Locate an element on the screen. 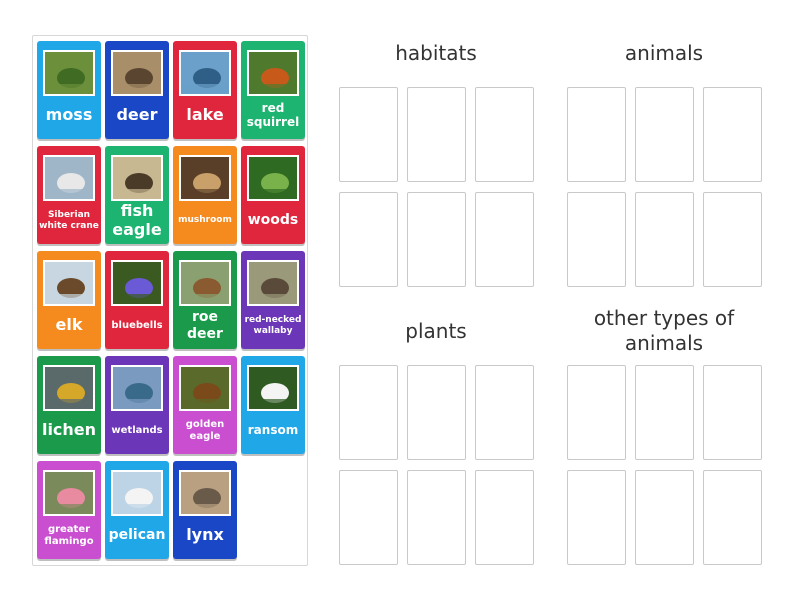 The image size is (800, 600). woods-photo is located at coordinates (273, 178).